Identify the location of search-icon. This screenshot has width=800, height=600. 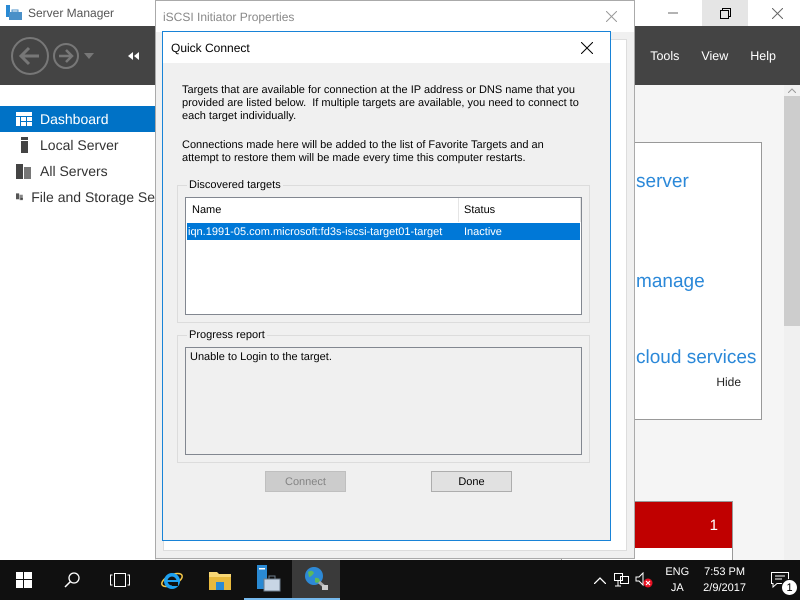
(72, 580).